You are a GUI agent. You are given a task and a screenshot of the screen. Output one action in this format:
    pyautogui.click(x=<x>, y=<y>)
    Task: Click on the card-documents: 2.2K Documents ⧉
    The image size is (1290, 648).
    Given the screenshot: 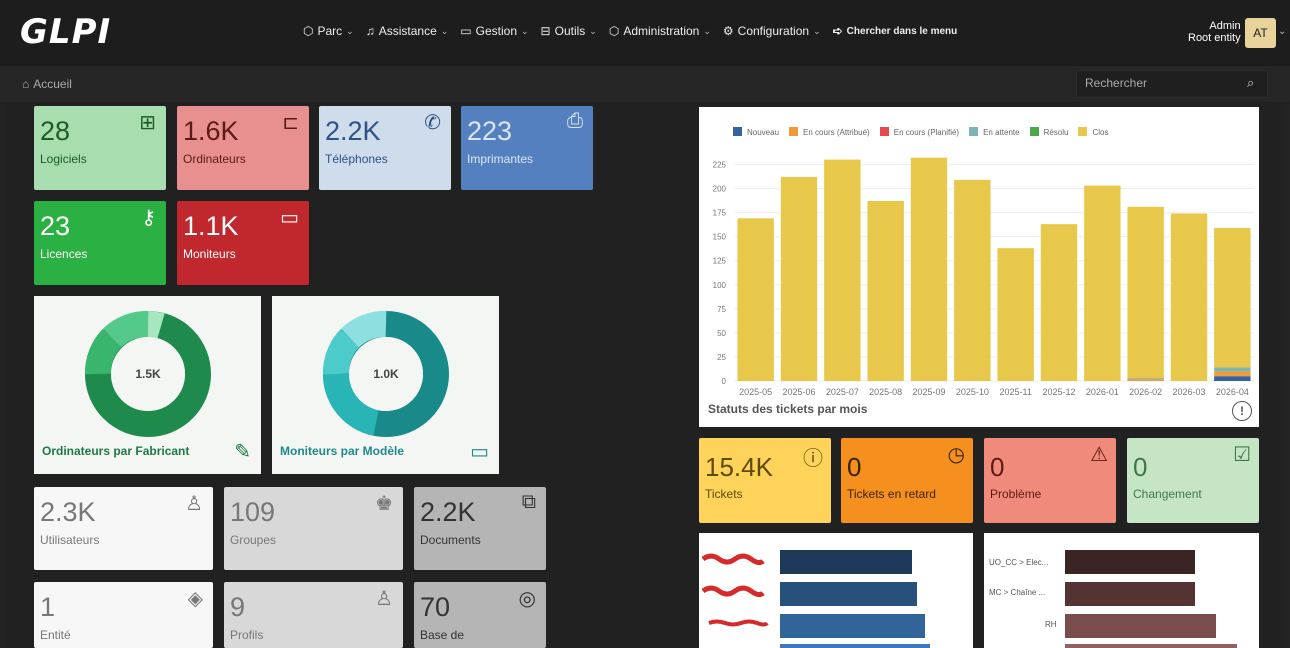 What is the action you would take?
    pyautogui.click(x=480, y=528)
    